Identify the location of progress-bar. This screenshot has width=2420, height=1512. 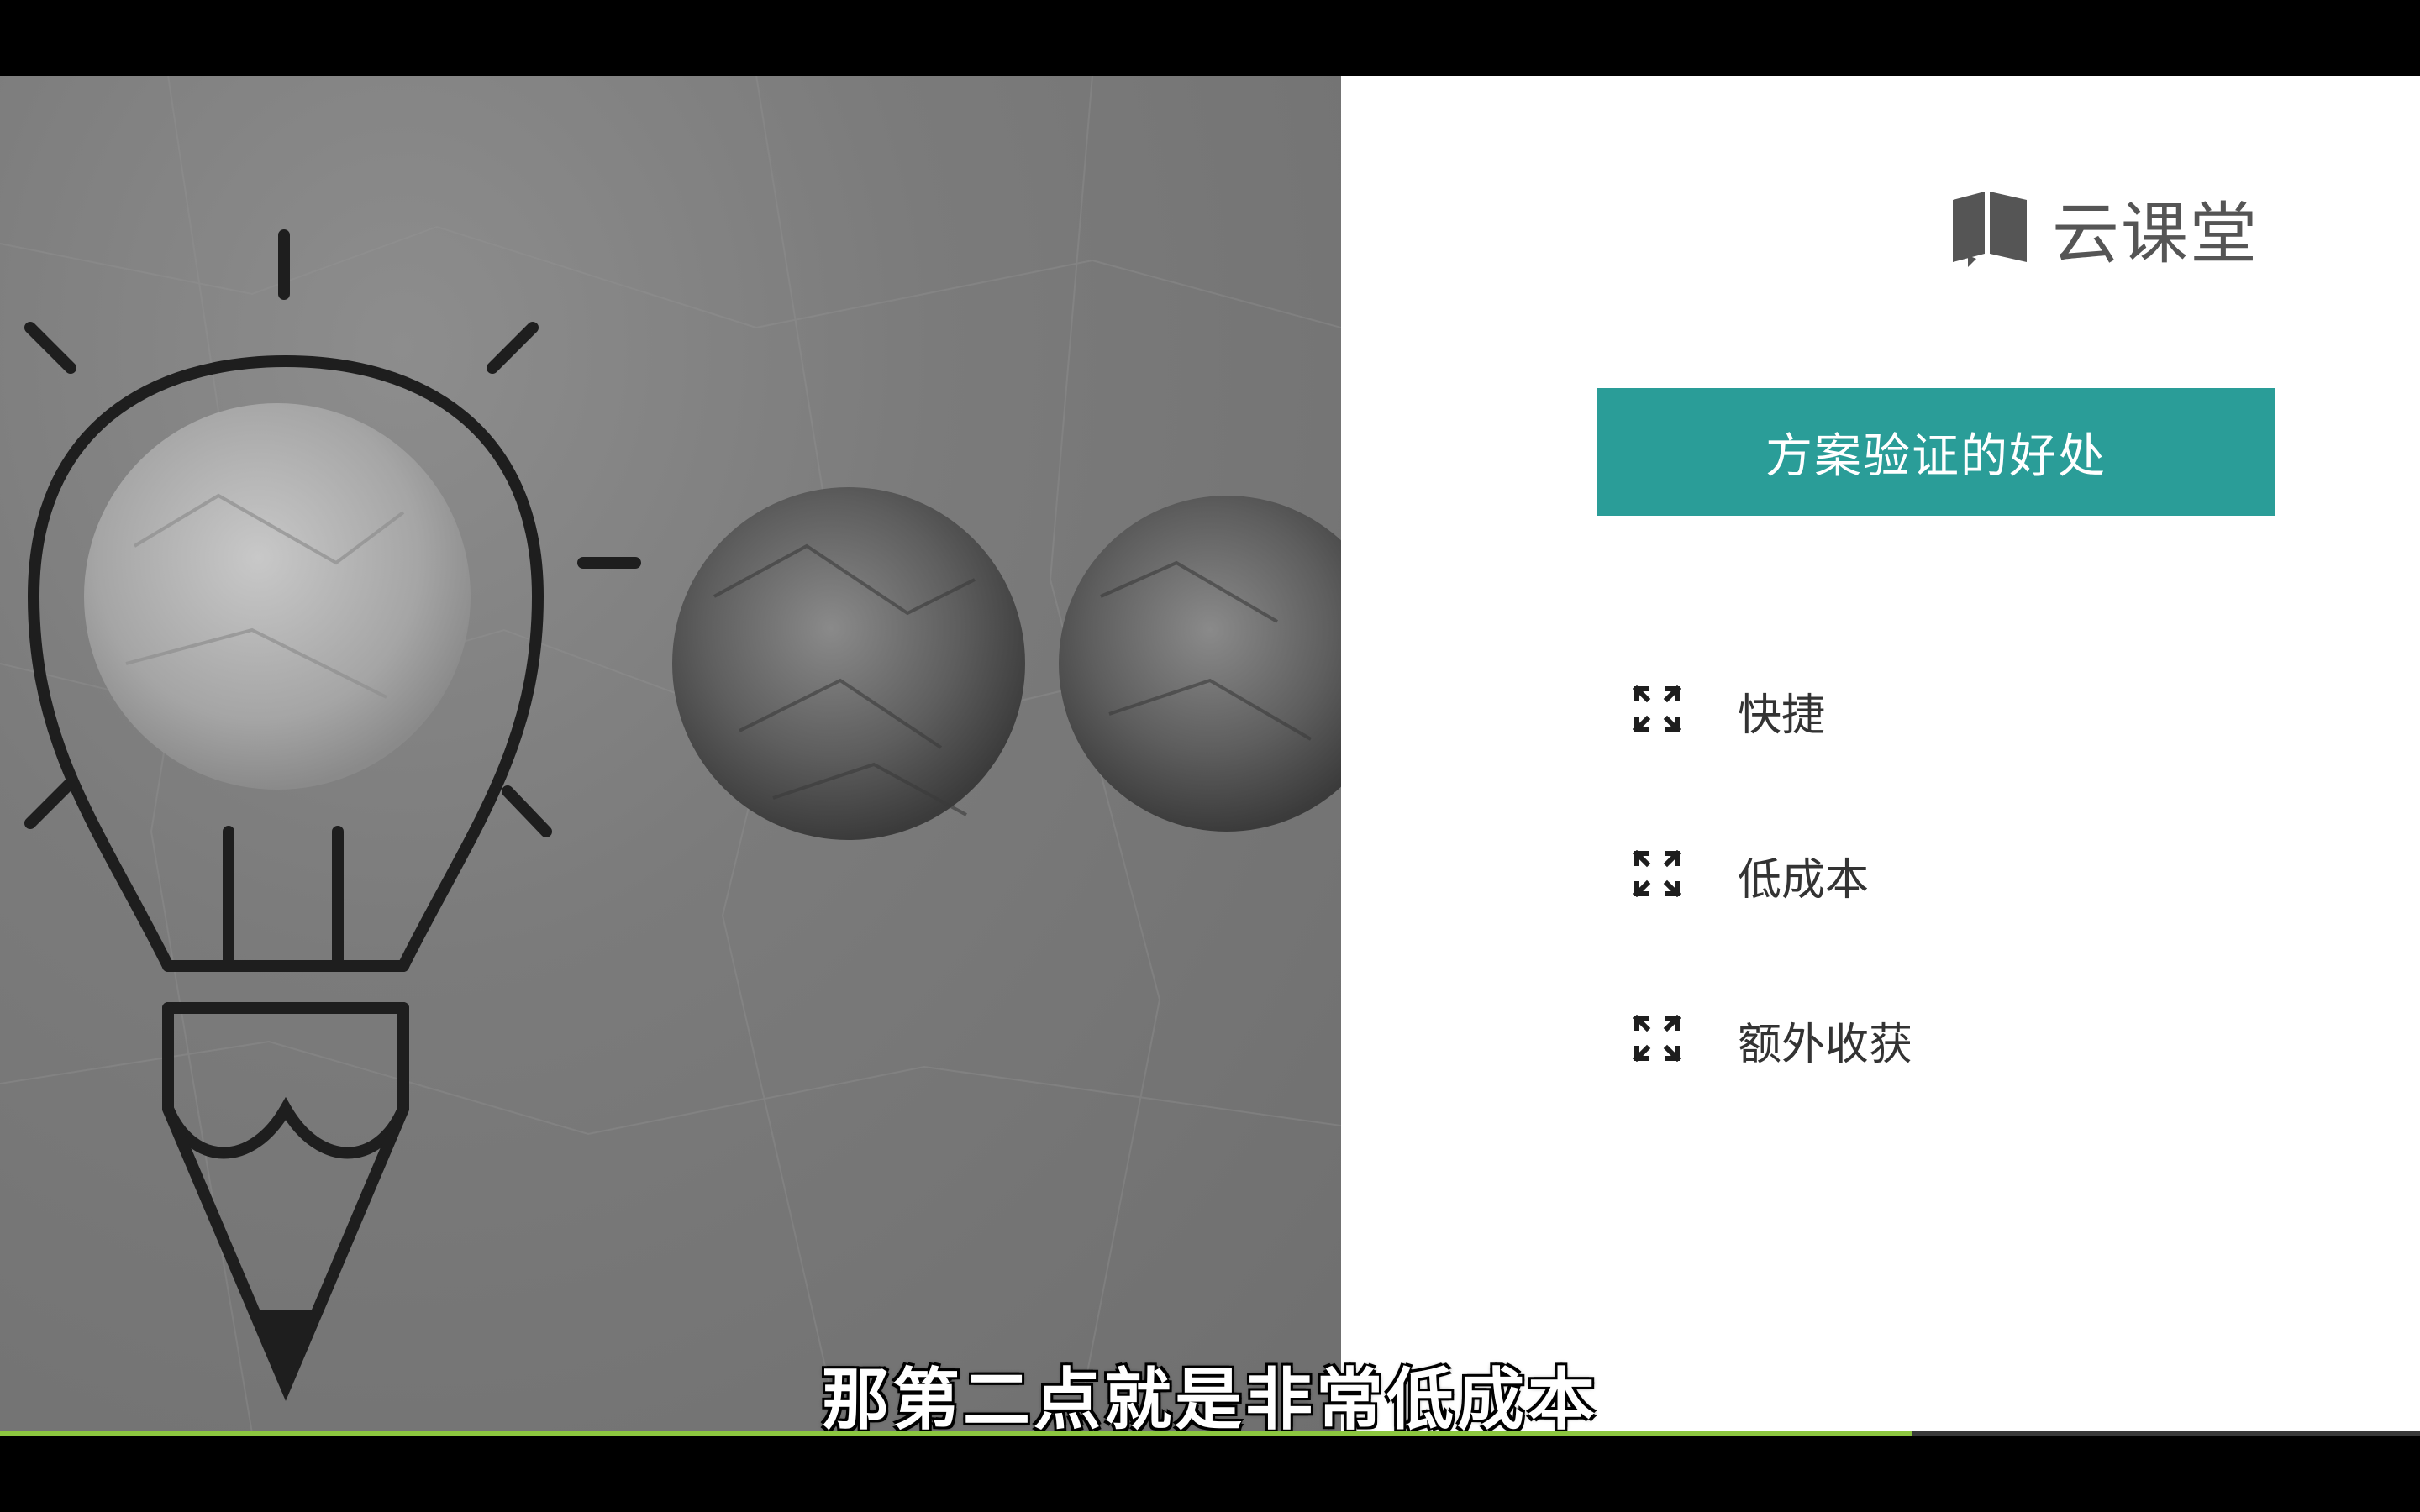
(1210, 1433).